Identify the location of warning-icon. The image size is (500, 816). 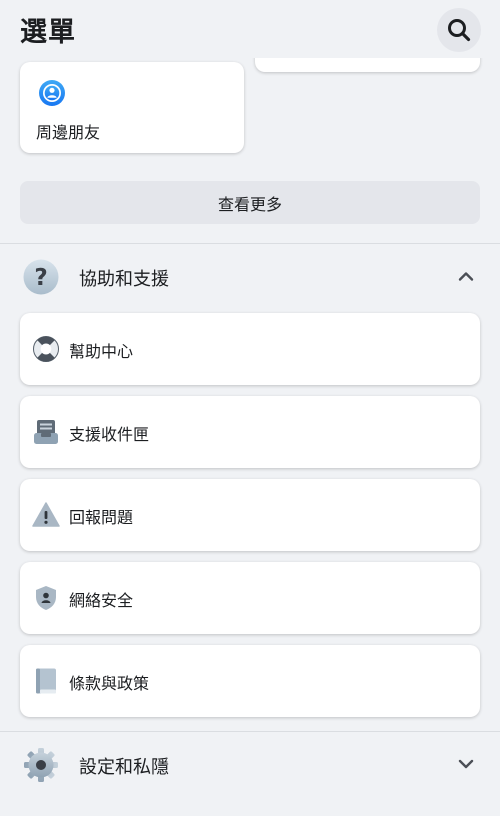
(46, 514).